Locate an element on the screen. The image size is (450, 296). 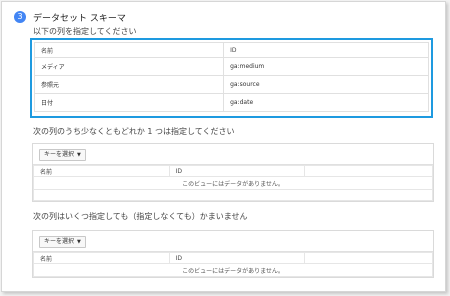
optional-panel: キーを選択 ▼ 名前 ID このビューにはデータがありません。 is located at coordinates (233, 254).